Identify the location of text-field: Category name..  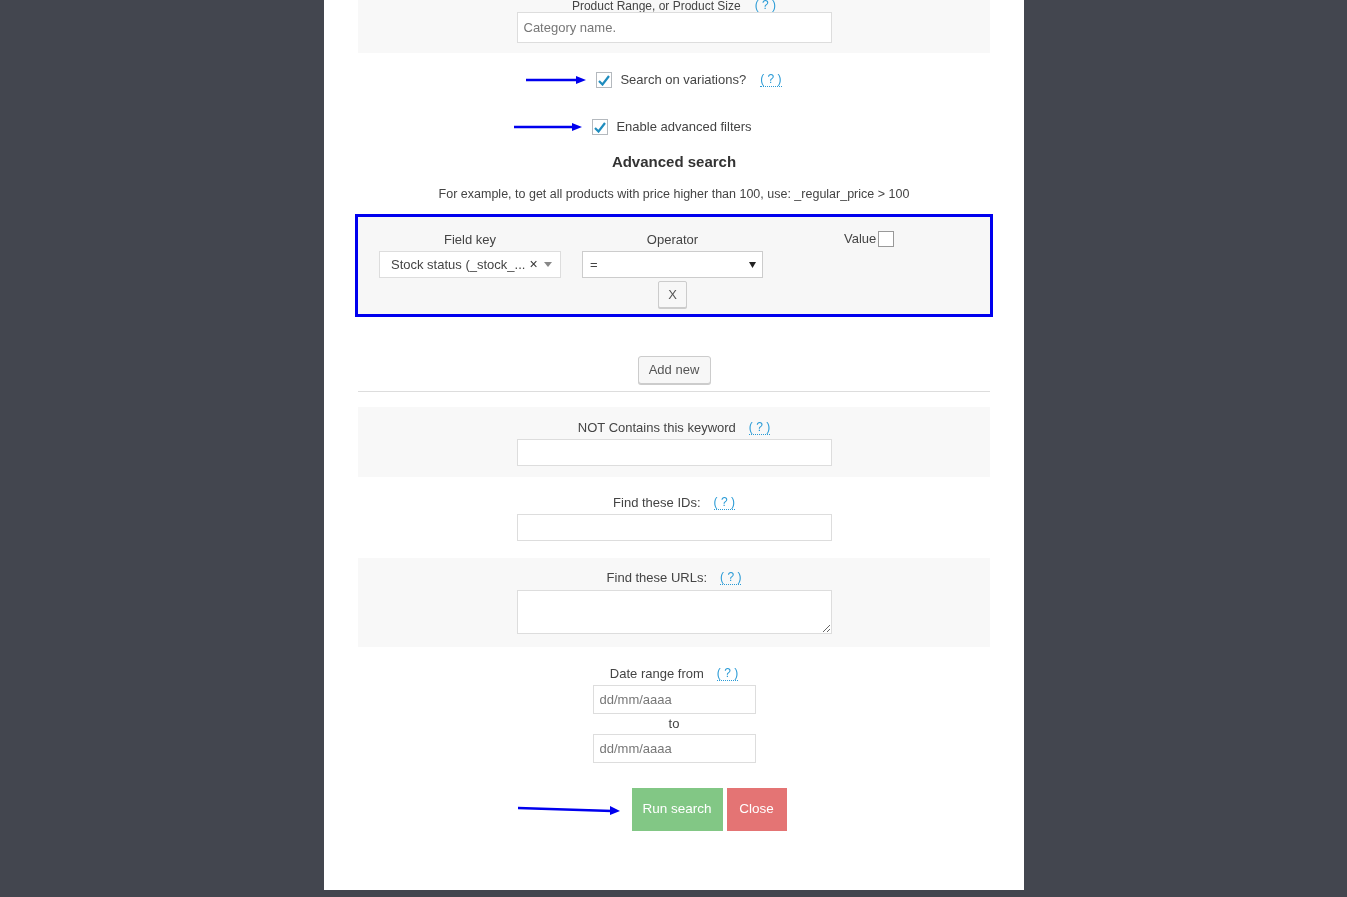
(674, 27).